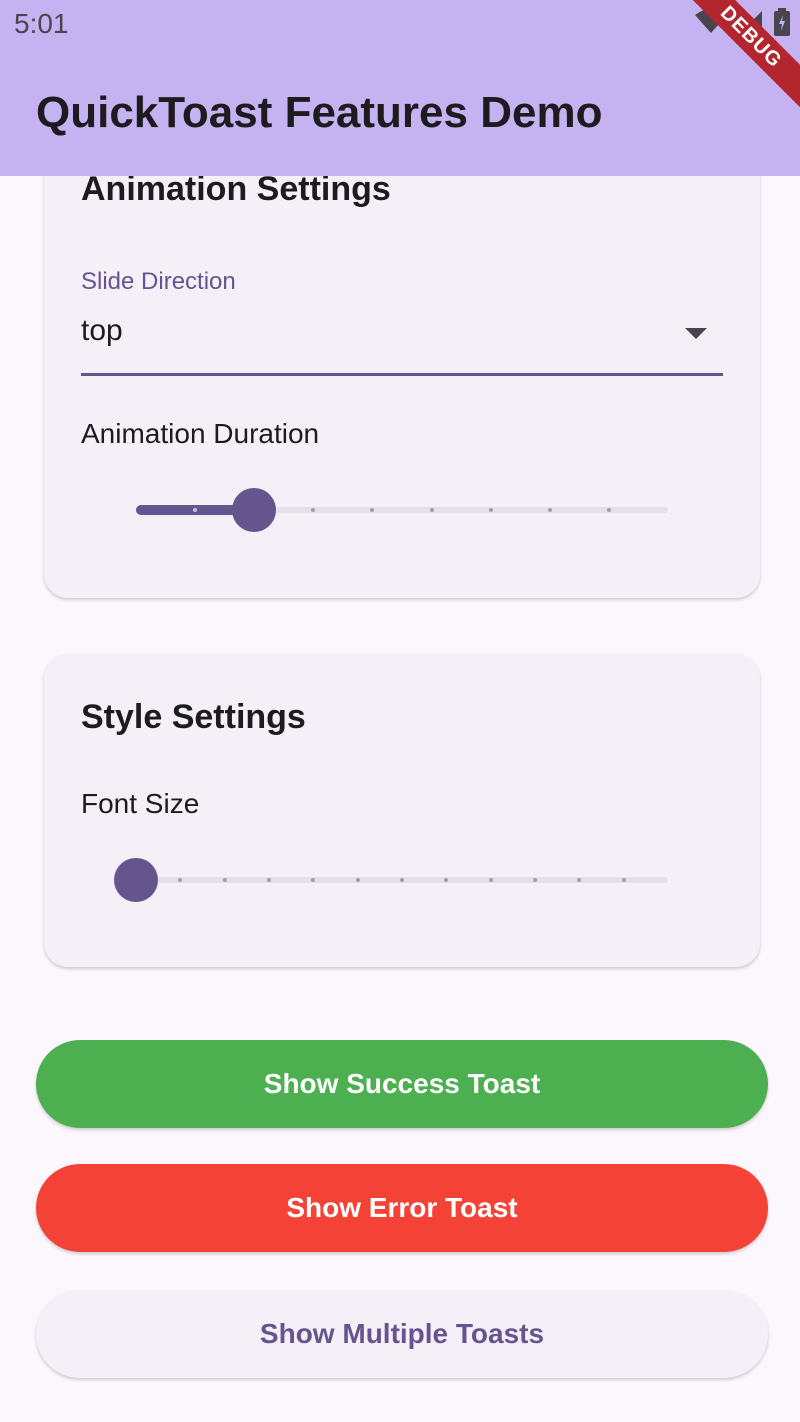 This screenshot has height=1422, width=800. I want to click on slide-direction-label: Slide Direction, so click(158, 281).